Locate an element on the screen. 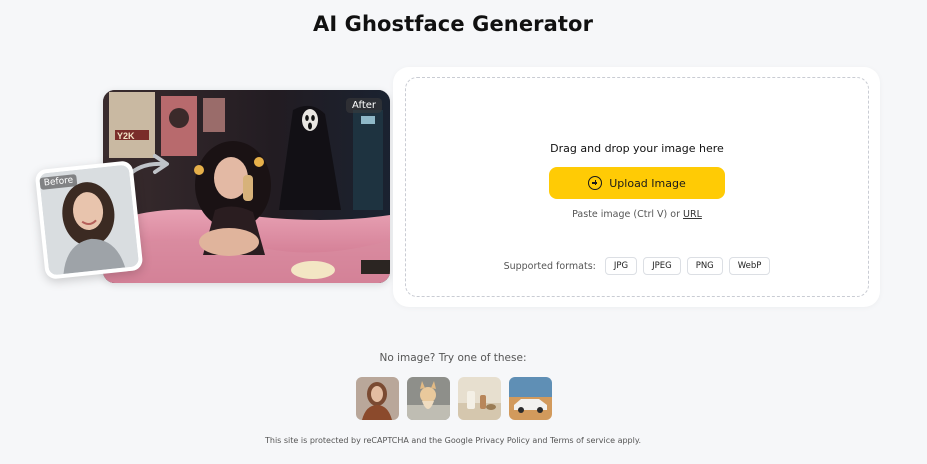  paste-hint: Paste image (Ctrl V) or URL is located at coordinates (637, 214).